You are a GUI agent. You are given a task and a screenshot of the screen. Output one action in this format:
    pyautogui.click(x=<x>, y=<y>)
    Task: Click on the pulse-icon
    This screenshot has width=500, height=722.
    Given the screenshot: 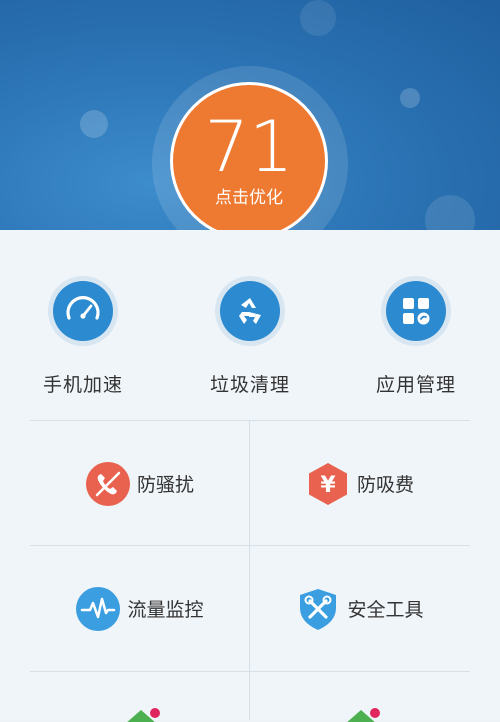 What is the action you would take?
    pyautogui.click(x=98, y=609)
    